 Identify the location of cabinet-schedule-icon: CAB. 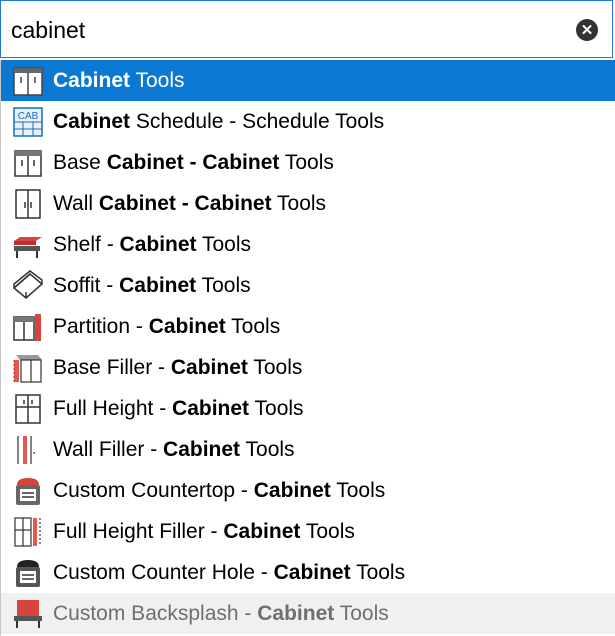
(28, 122).